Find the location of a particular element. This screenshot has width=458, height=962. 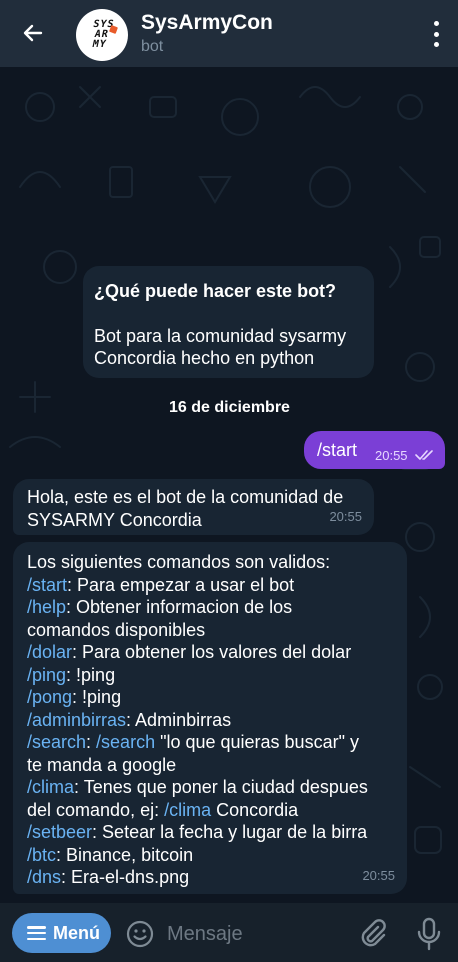

back-button is located at coordinates (33, 33).